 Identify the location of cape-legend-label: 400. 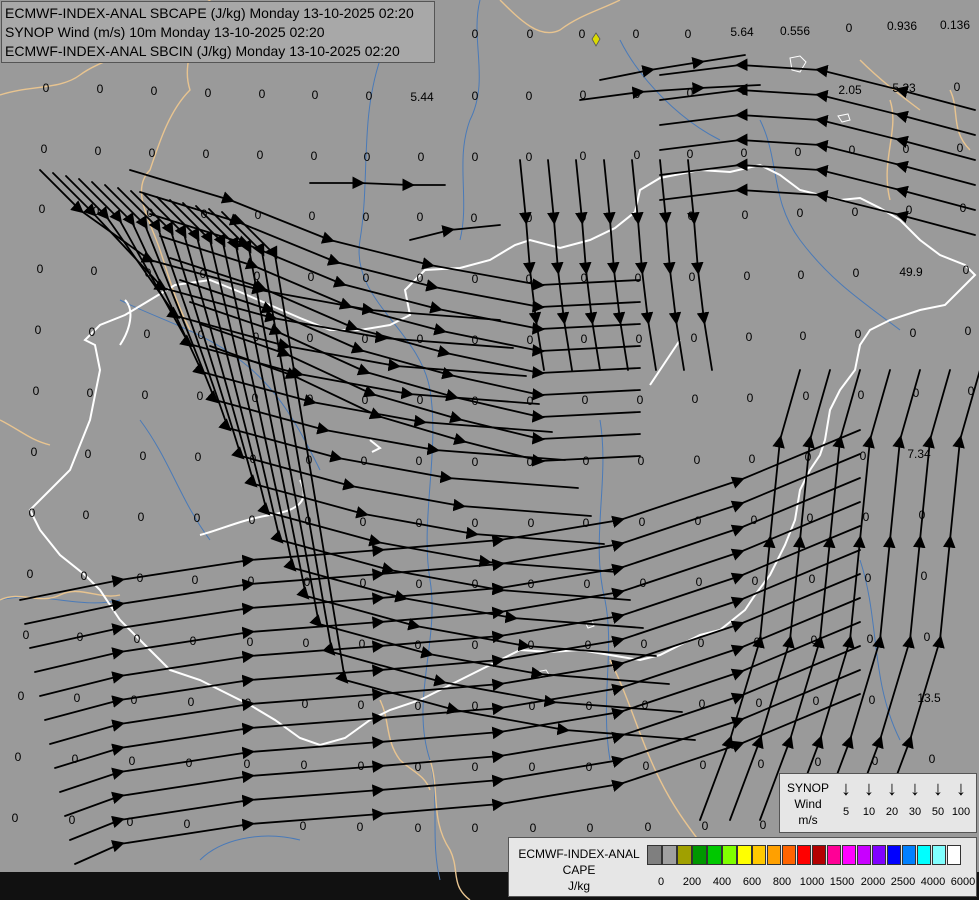
(722, 882).